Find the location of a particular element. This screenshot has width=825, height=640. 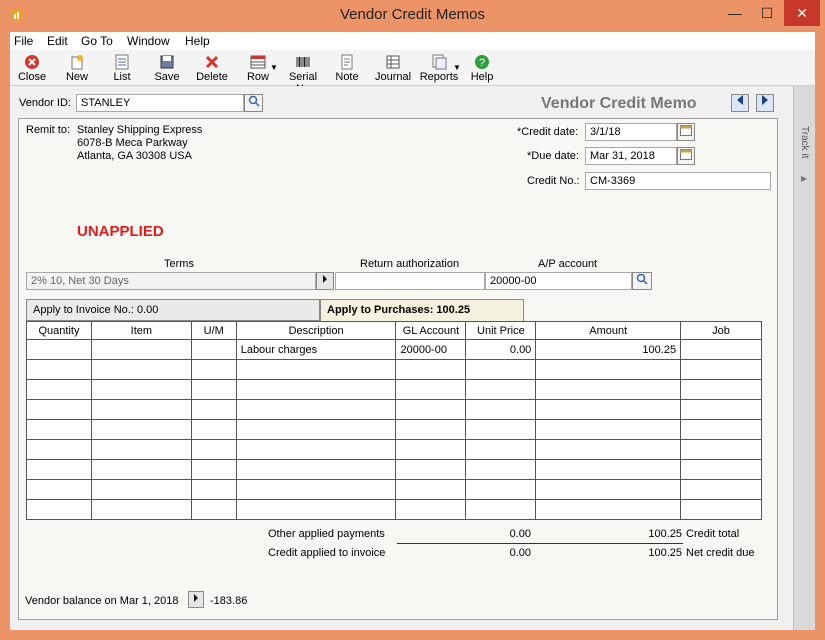

tab-apply-purchases: Apply to Purchases: 100.25 is located at coordinates (422, 310).